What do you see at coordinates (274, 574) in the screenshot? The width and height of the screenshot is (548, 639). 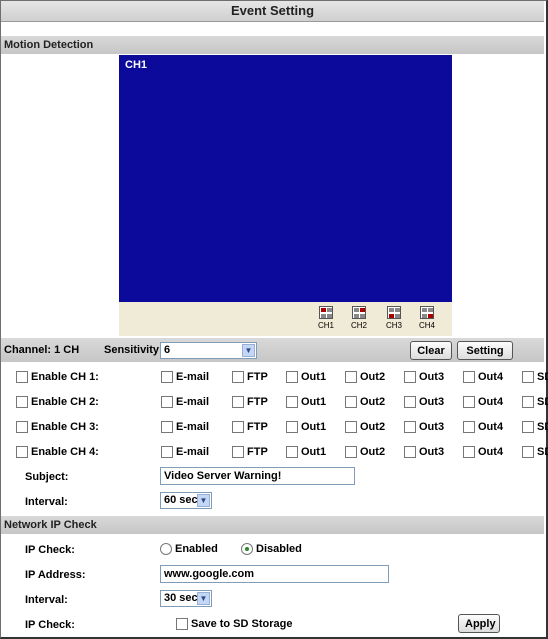 I see `ip-address-input: www.google.com` at bounding box center [274, 574].